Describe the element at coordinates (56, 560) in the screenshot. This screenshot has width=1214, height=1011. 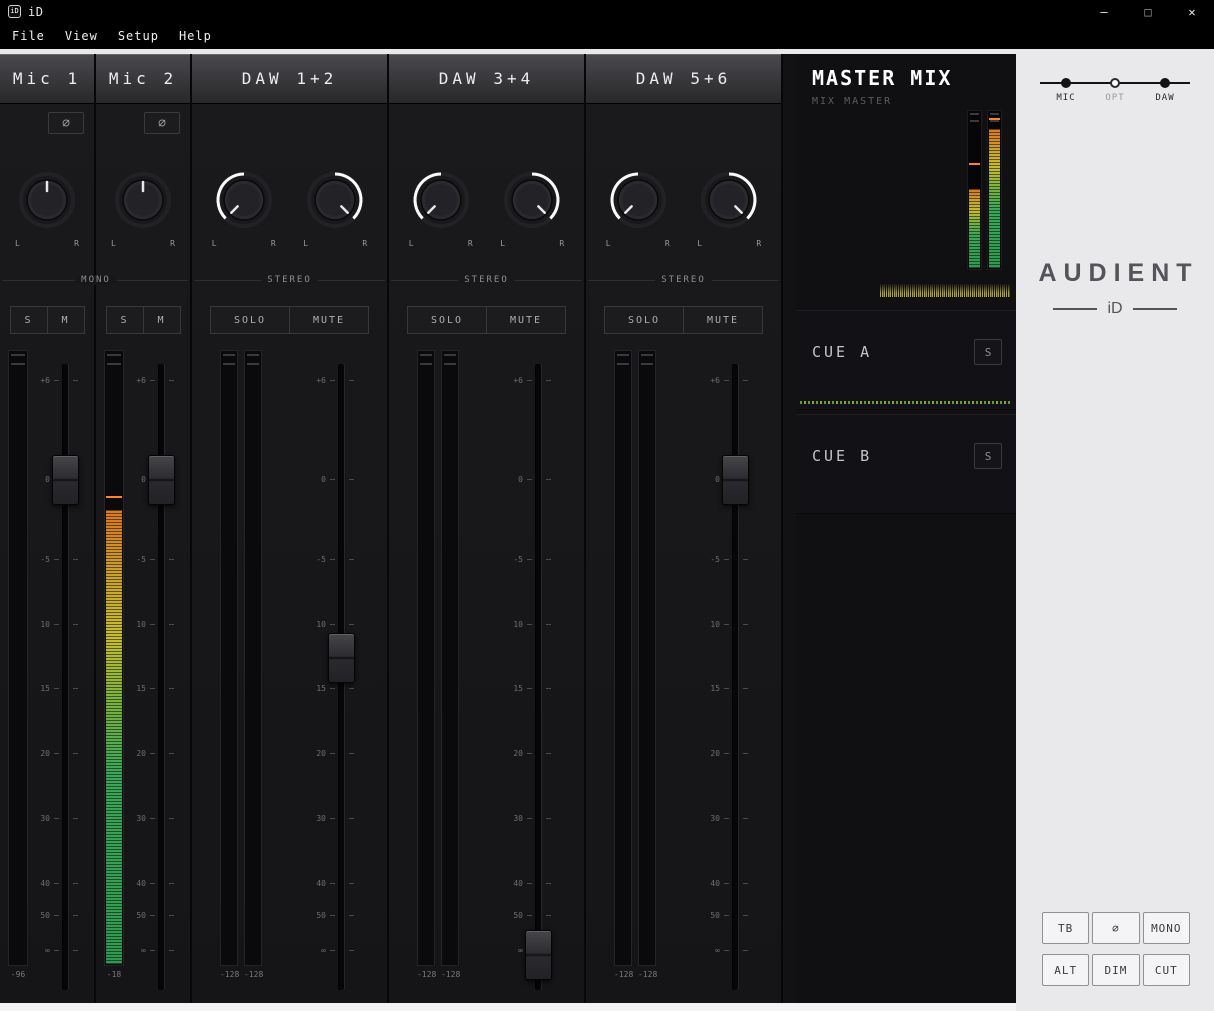
I see `fader-scale-mark: -5` at that location.